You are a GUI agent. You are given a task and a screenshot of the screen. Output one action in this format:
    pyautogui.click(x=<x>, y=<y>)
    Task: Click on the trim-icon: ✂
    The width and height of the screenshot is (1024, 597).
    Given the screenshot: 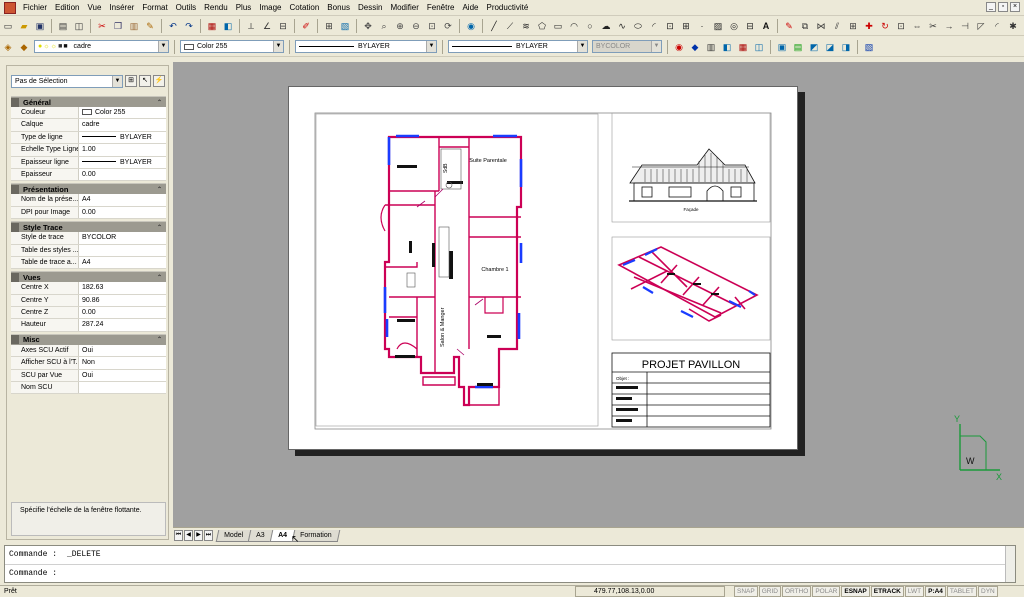 What is the action you would take?
    pyautogui.click(x=933, y=26)
    